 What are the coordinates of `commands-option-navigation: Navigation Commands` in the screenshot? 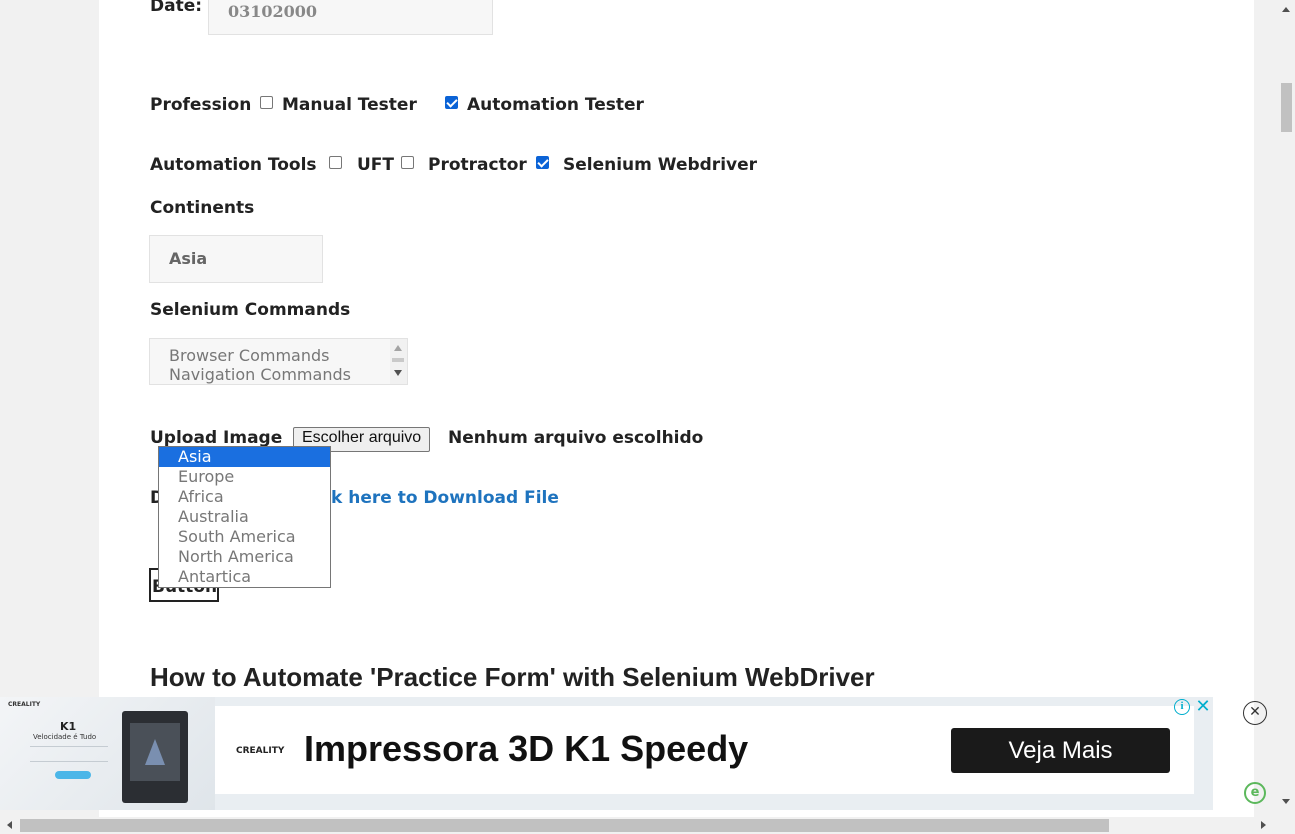 It's located at (260, 374).